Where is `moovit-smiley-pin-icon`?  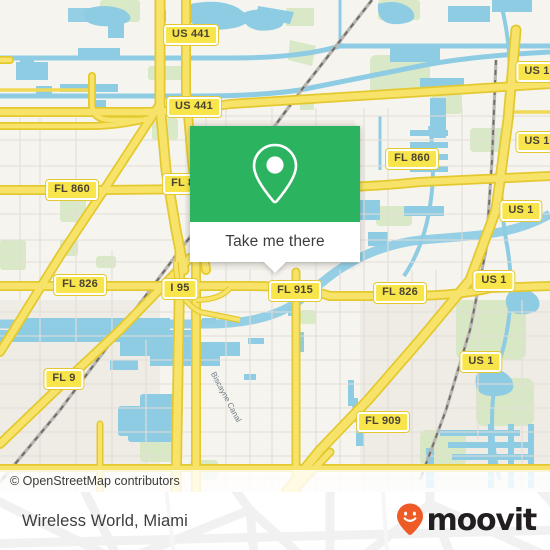 moovit-smiley-pin-icon is located at coordinates (410, 521).